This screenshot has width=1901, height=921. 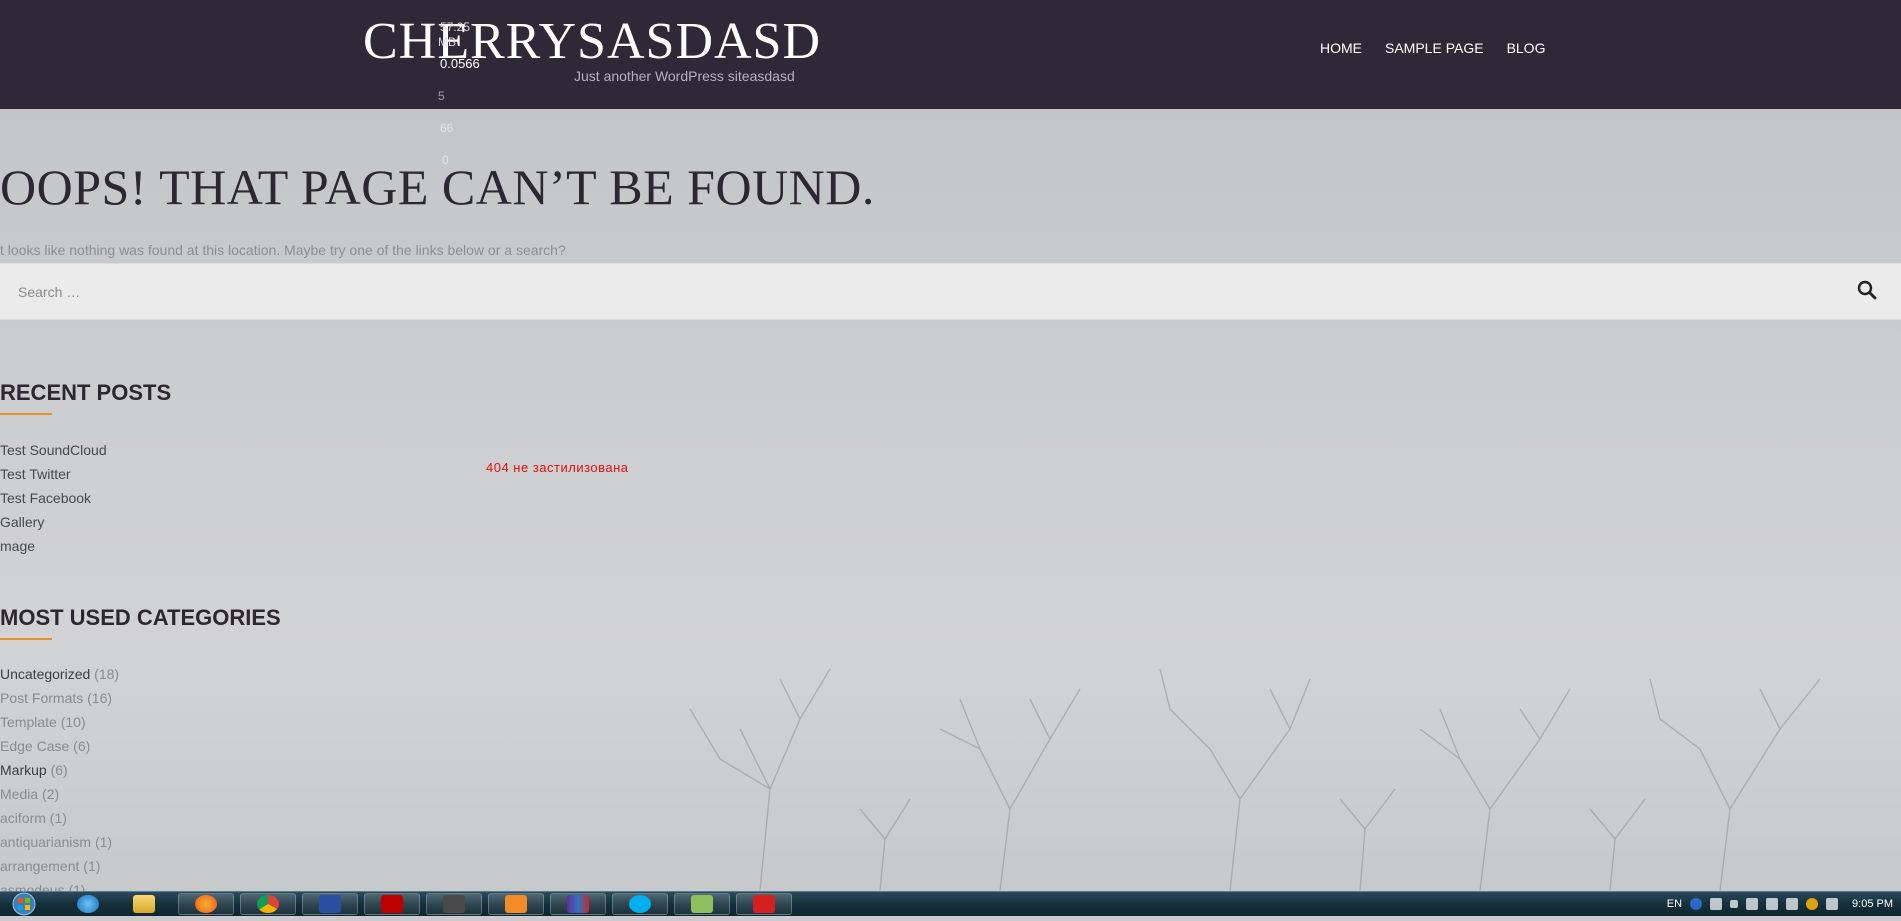 I want to click on list-item: arrangement (1), so click(x=59, y=866).